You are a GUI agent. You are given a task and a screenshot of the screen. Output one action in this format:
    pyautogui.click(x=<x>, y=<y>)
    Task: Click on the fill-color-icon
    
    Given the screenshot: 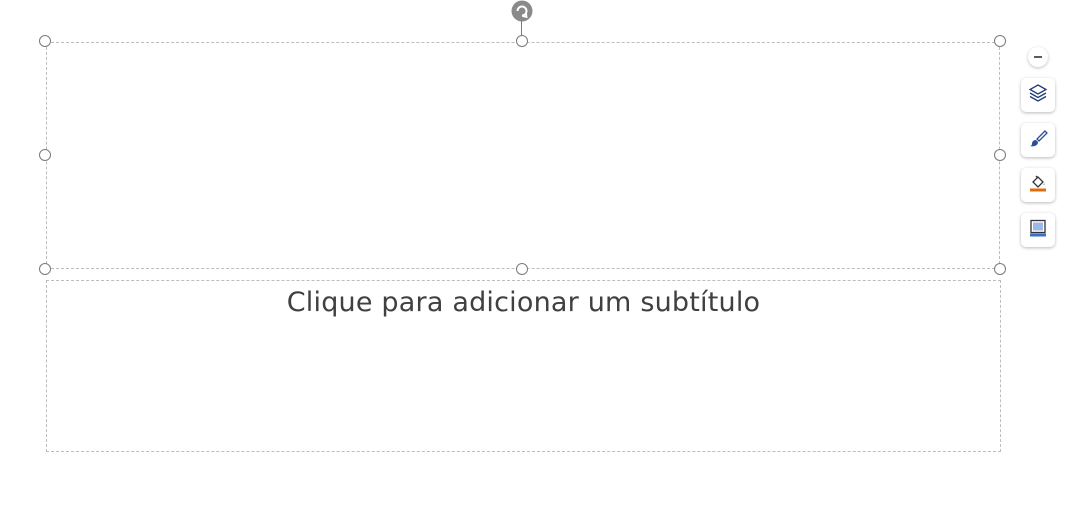 What is the action you would take?
    pyautogui.click(x=1038, y=185)
    